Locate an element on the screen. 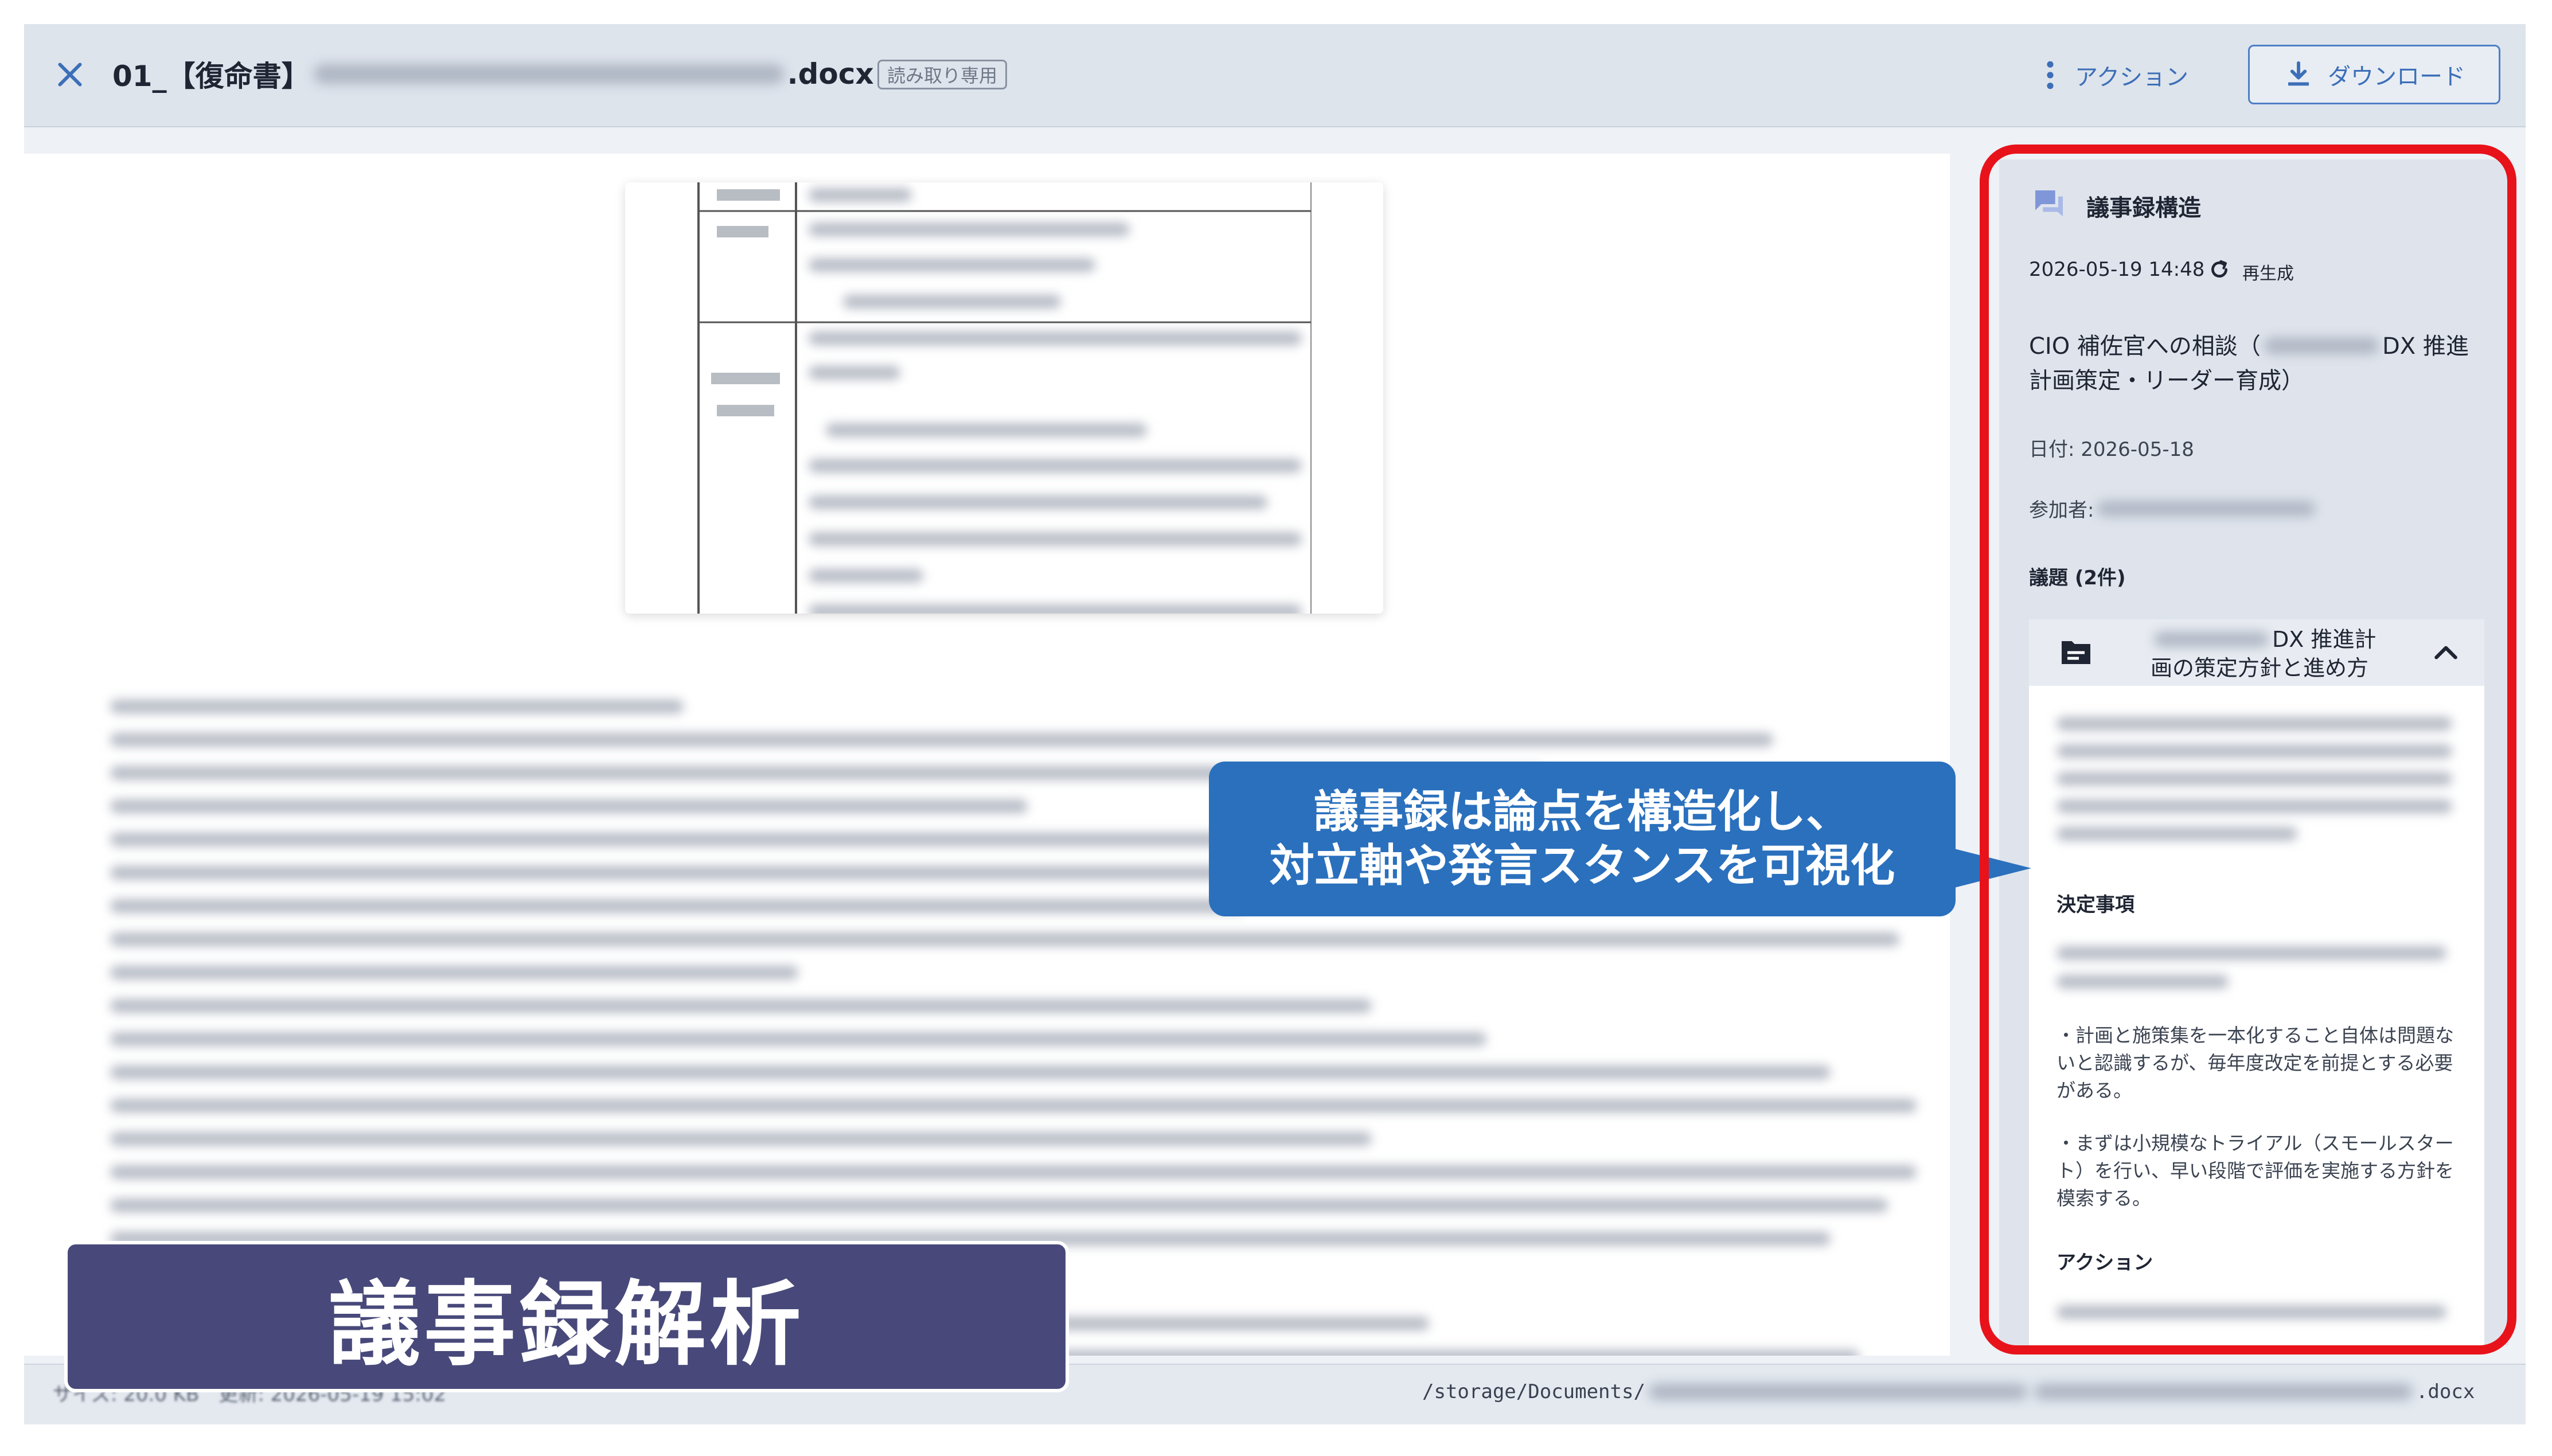 The image size is (2552, 1456). action-blurred is located at coordinates (2251, 1312).